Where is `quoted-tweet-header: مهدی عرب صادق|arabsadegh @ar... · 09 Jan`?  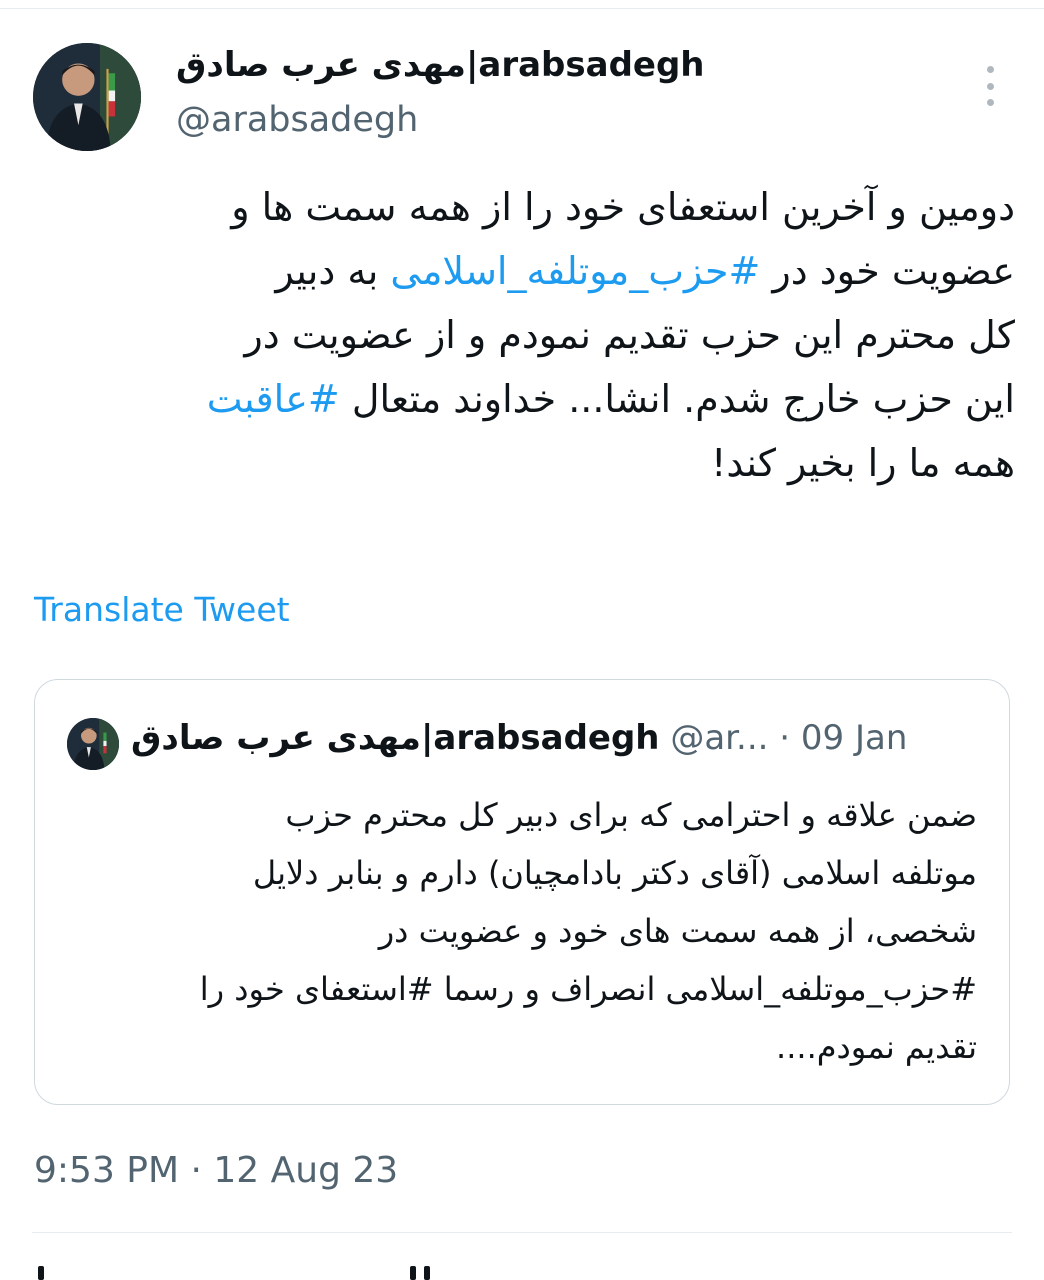
quoted-tweet-header: مهدی عرب صادق|arabsadegh @ar... · 09 Jan is located at coordinates (519, 738).